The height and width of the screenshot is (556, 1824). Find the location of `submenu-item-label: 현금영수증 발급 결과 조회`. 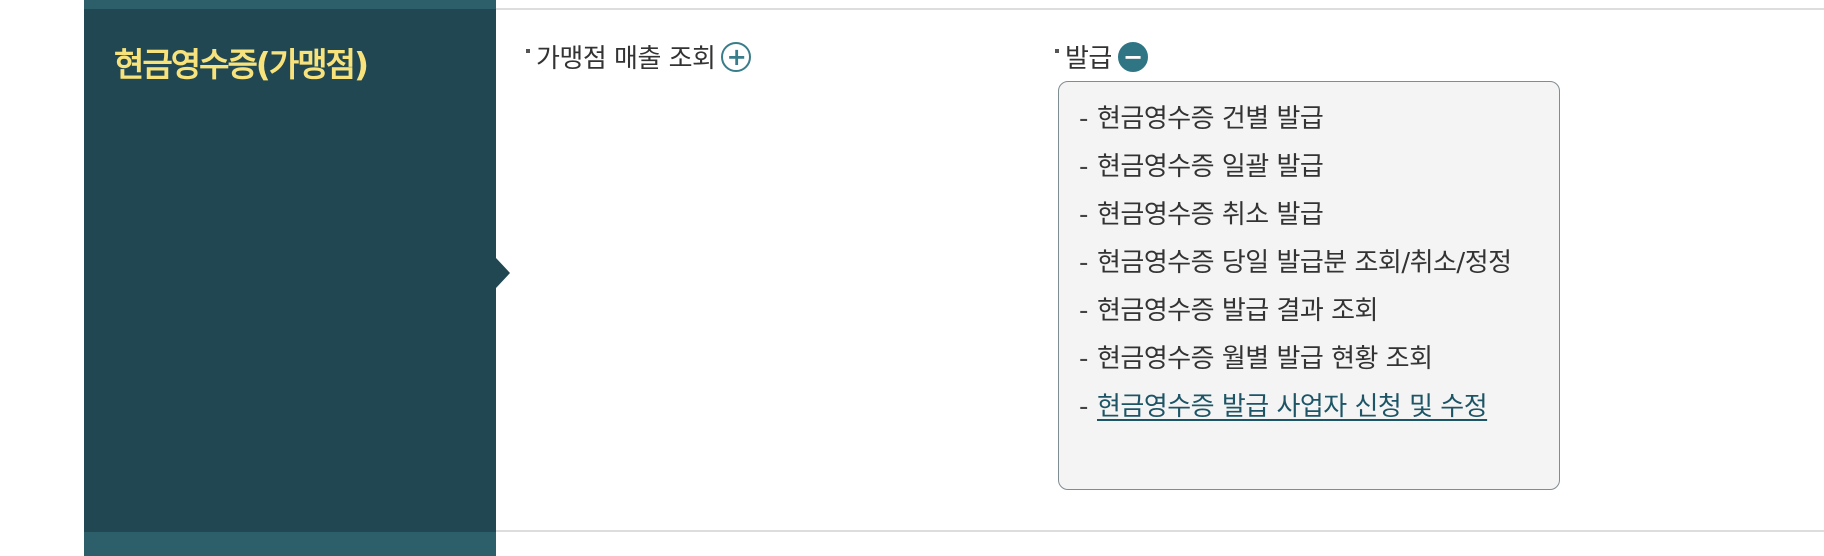

submenu-item-label: 현금영수증 발급 결과 조회 is located at coordinates (1318, 311).